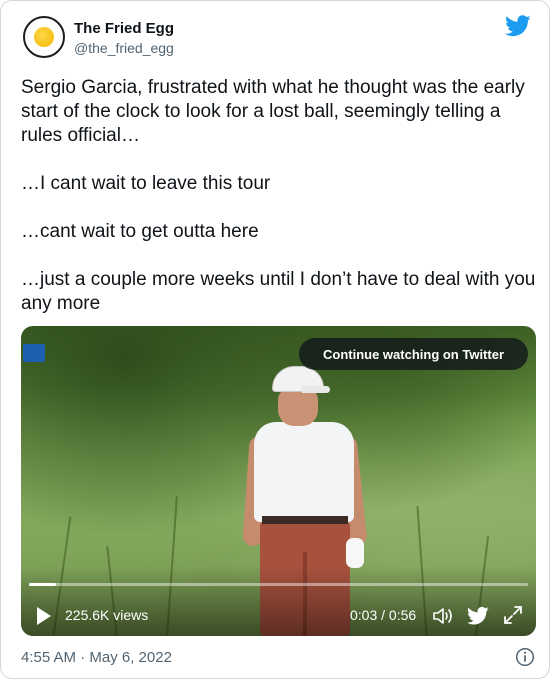 The width and height of the screenshot is (550, 679). I want to click on info-icon, so click(525, 657).